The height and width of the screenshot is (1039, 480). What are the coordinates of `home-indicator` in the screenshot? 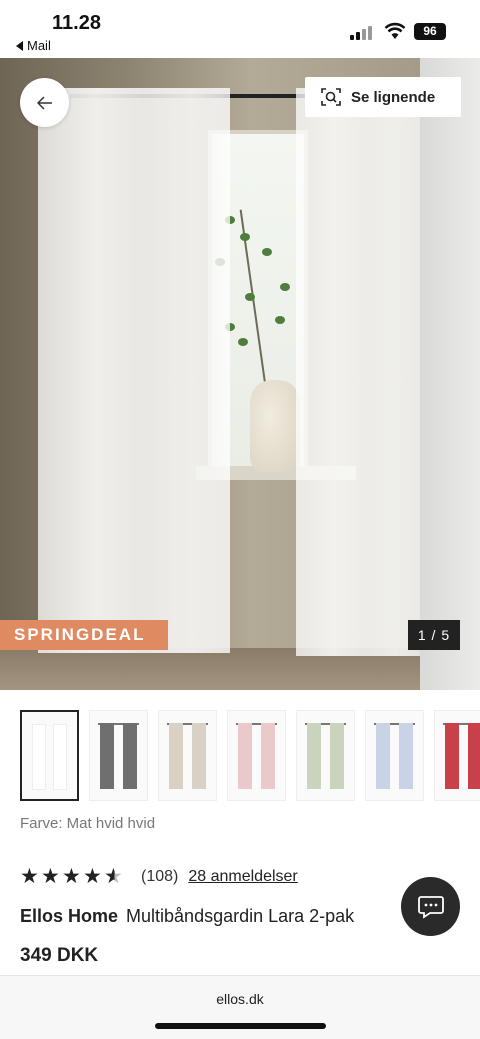 It's located at (240, 1026).